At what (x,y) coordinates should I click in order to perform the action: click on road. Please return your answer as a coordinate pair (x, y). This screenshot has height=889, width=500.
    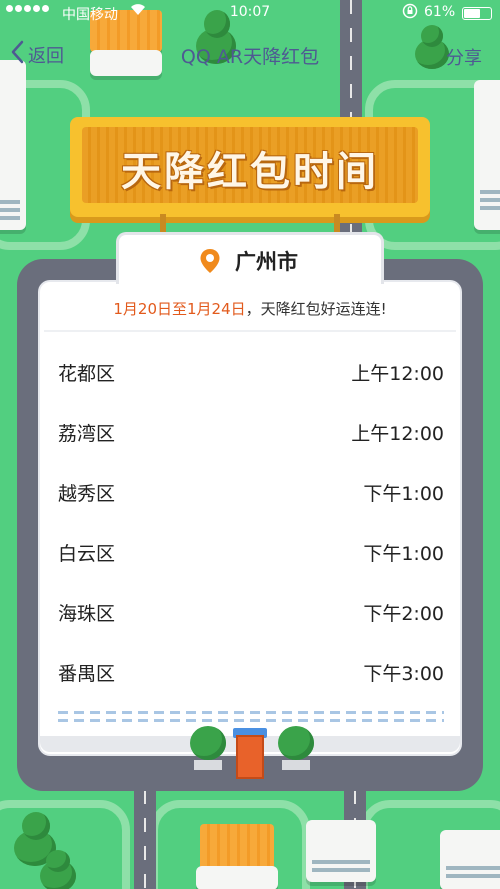
    Looking at the image, I should click on (145, 839).